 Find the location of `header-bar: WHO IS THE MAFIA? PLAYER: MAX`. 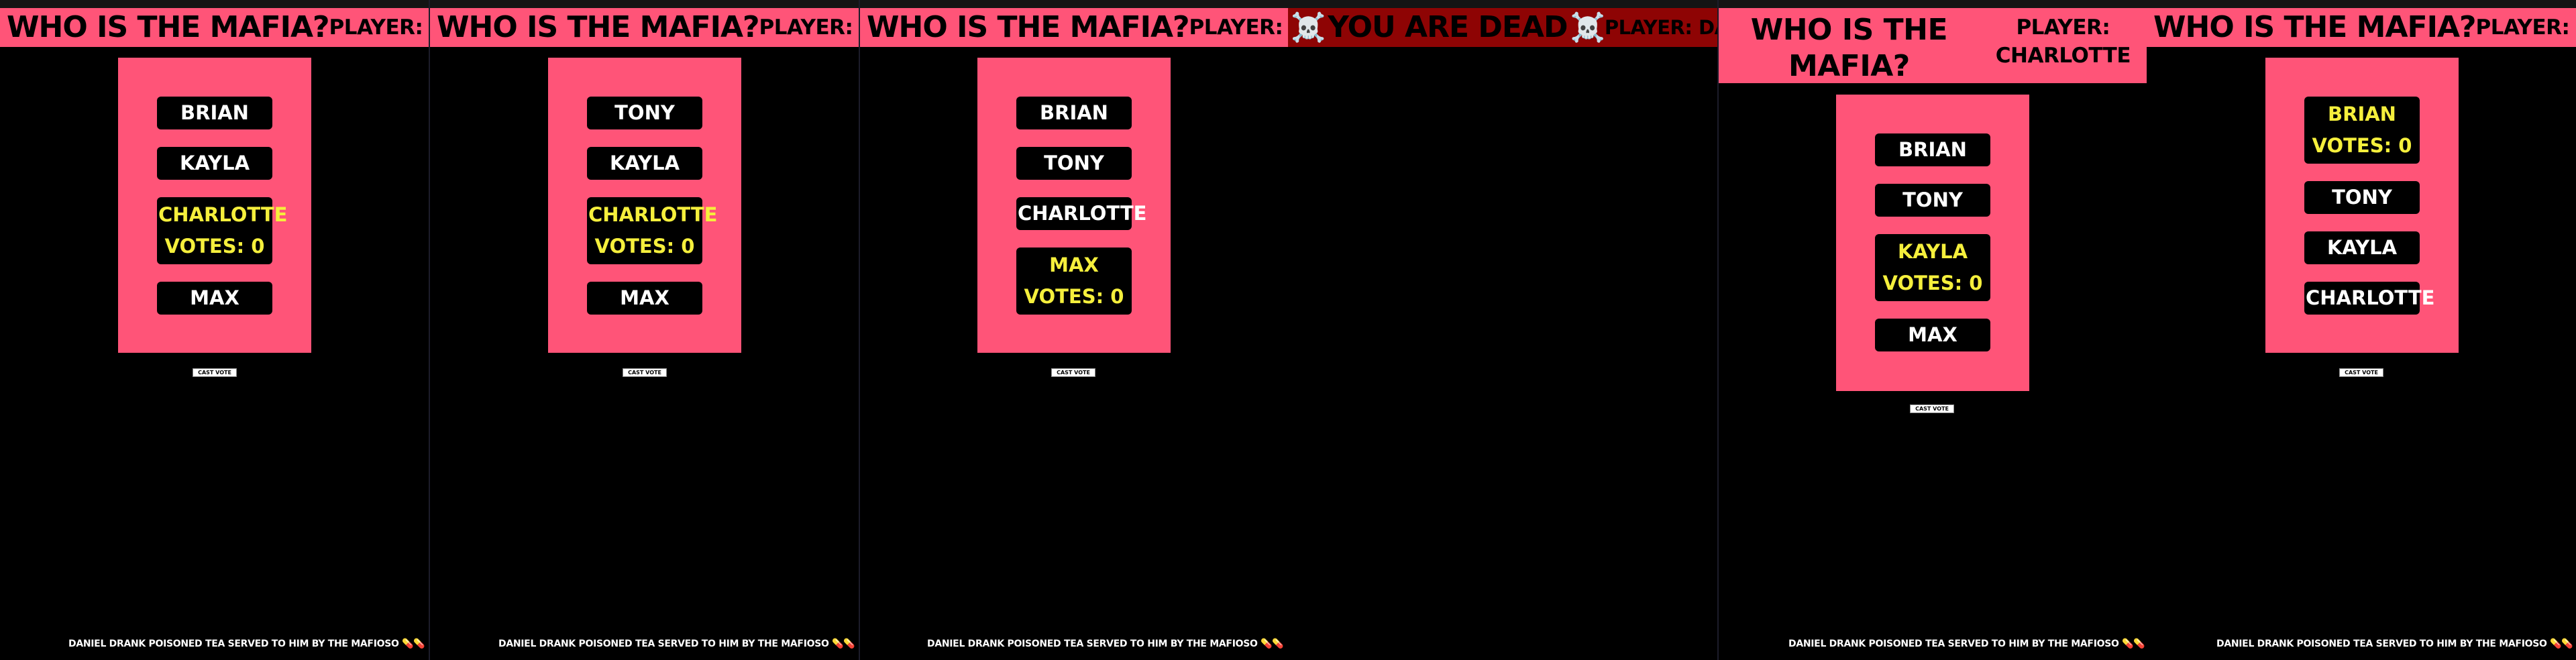

header-bar: WHO IS THE MAFIA? PLAYER: MAX is located at coordinates (2361, 27).